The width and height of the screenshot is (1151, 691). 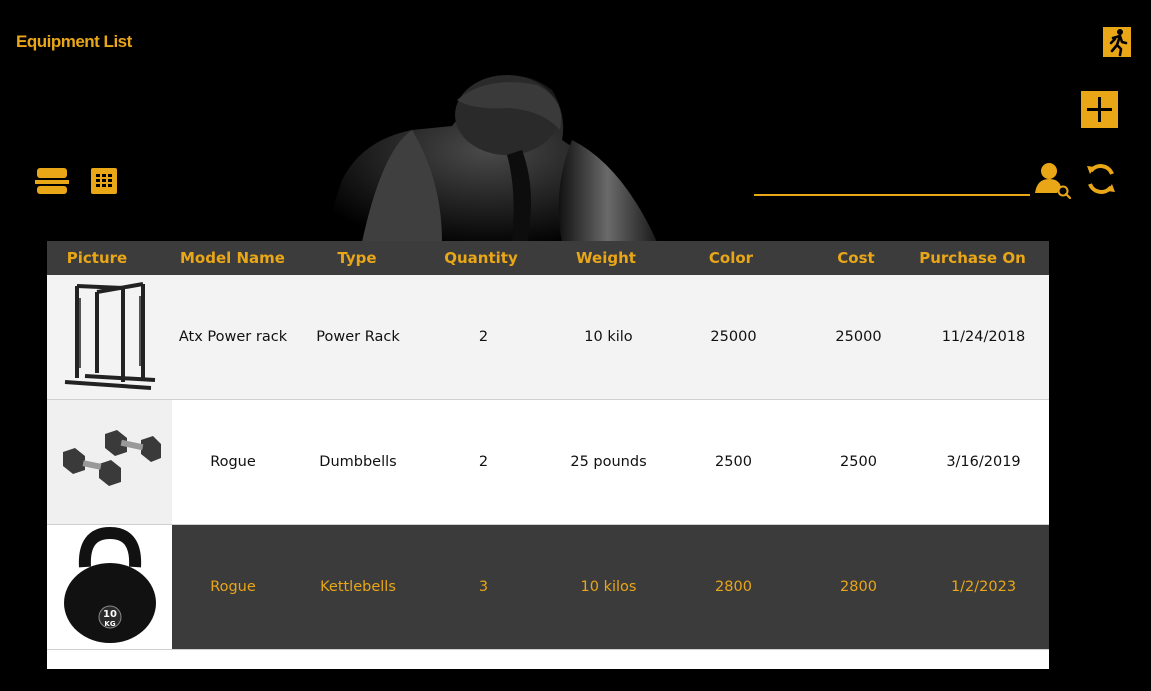 I want to click on cell-purchase-date: 11/24/2018, so click(x=983, y=337).